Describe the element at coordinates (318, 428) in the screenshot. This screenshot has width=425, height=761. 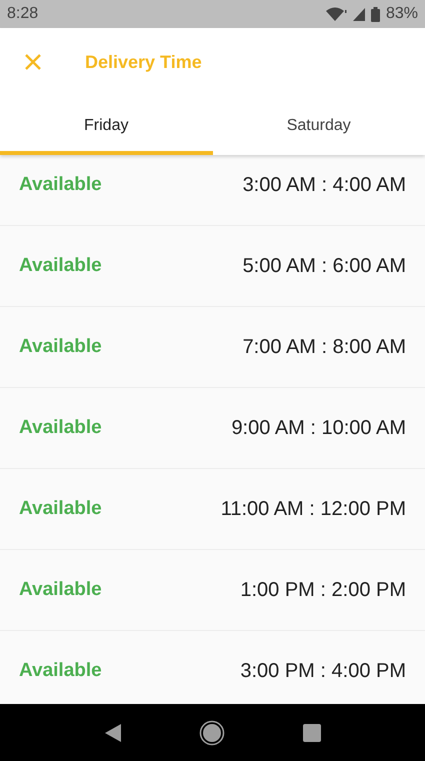
I see `time-slot: 9:00 AM : 10:00 AM` at that location.